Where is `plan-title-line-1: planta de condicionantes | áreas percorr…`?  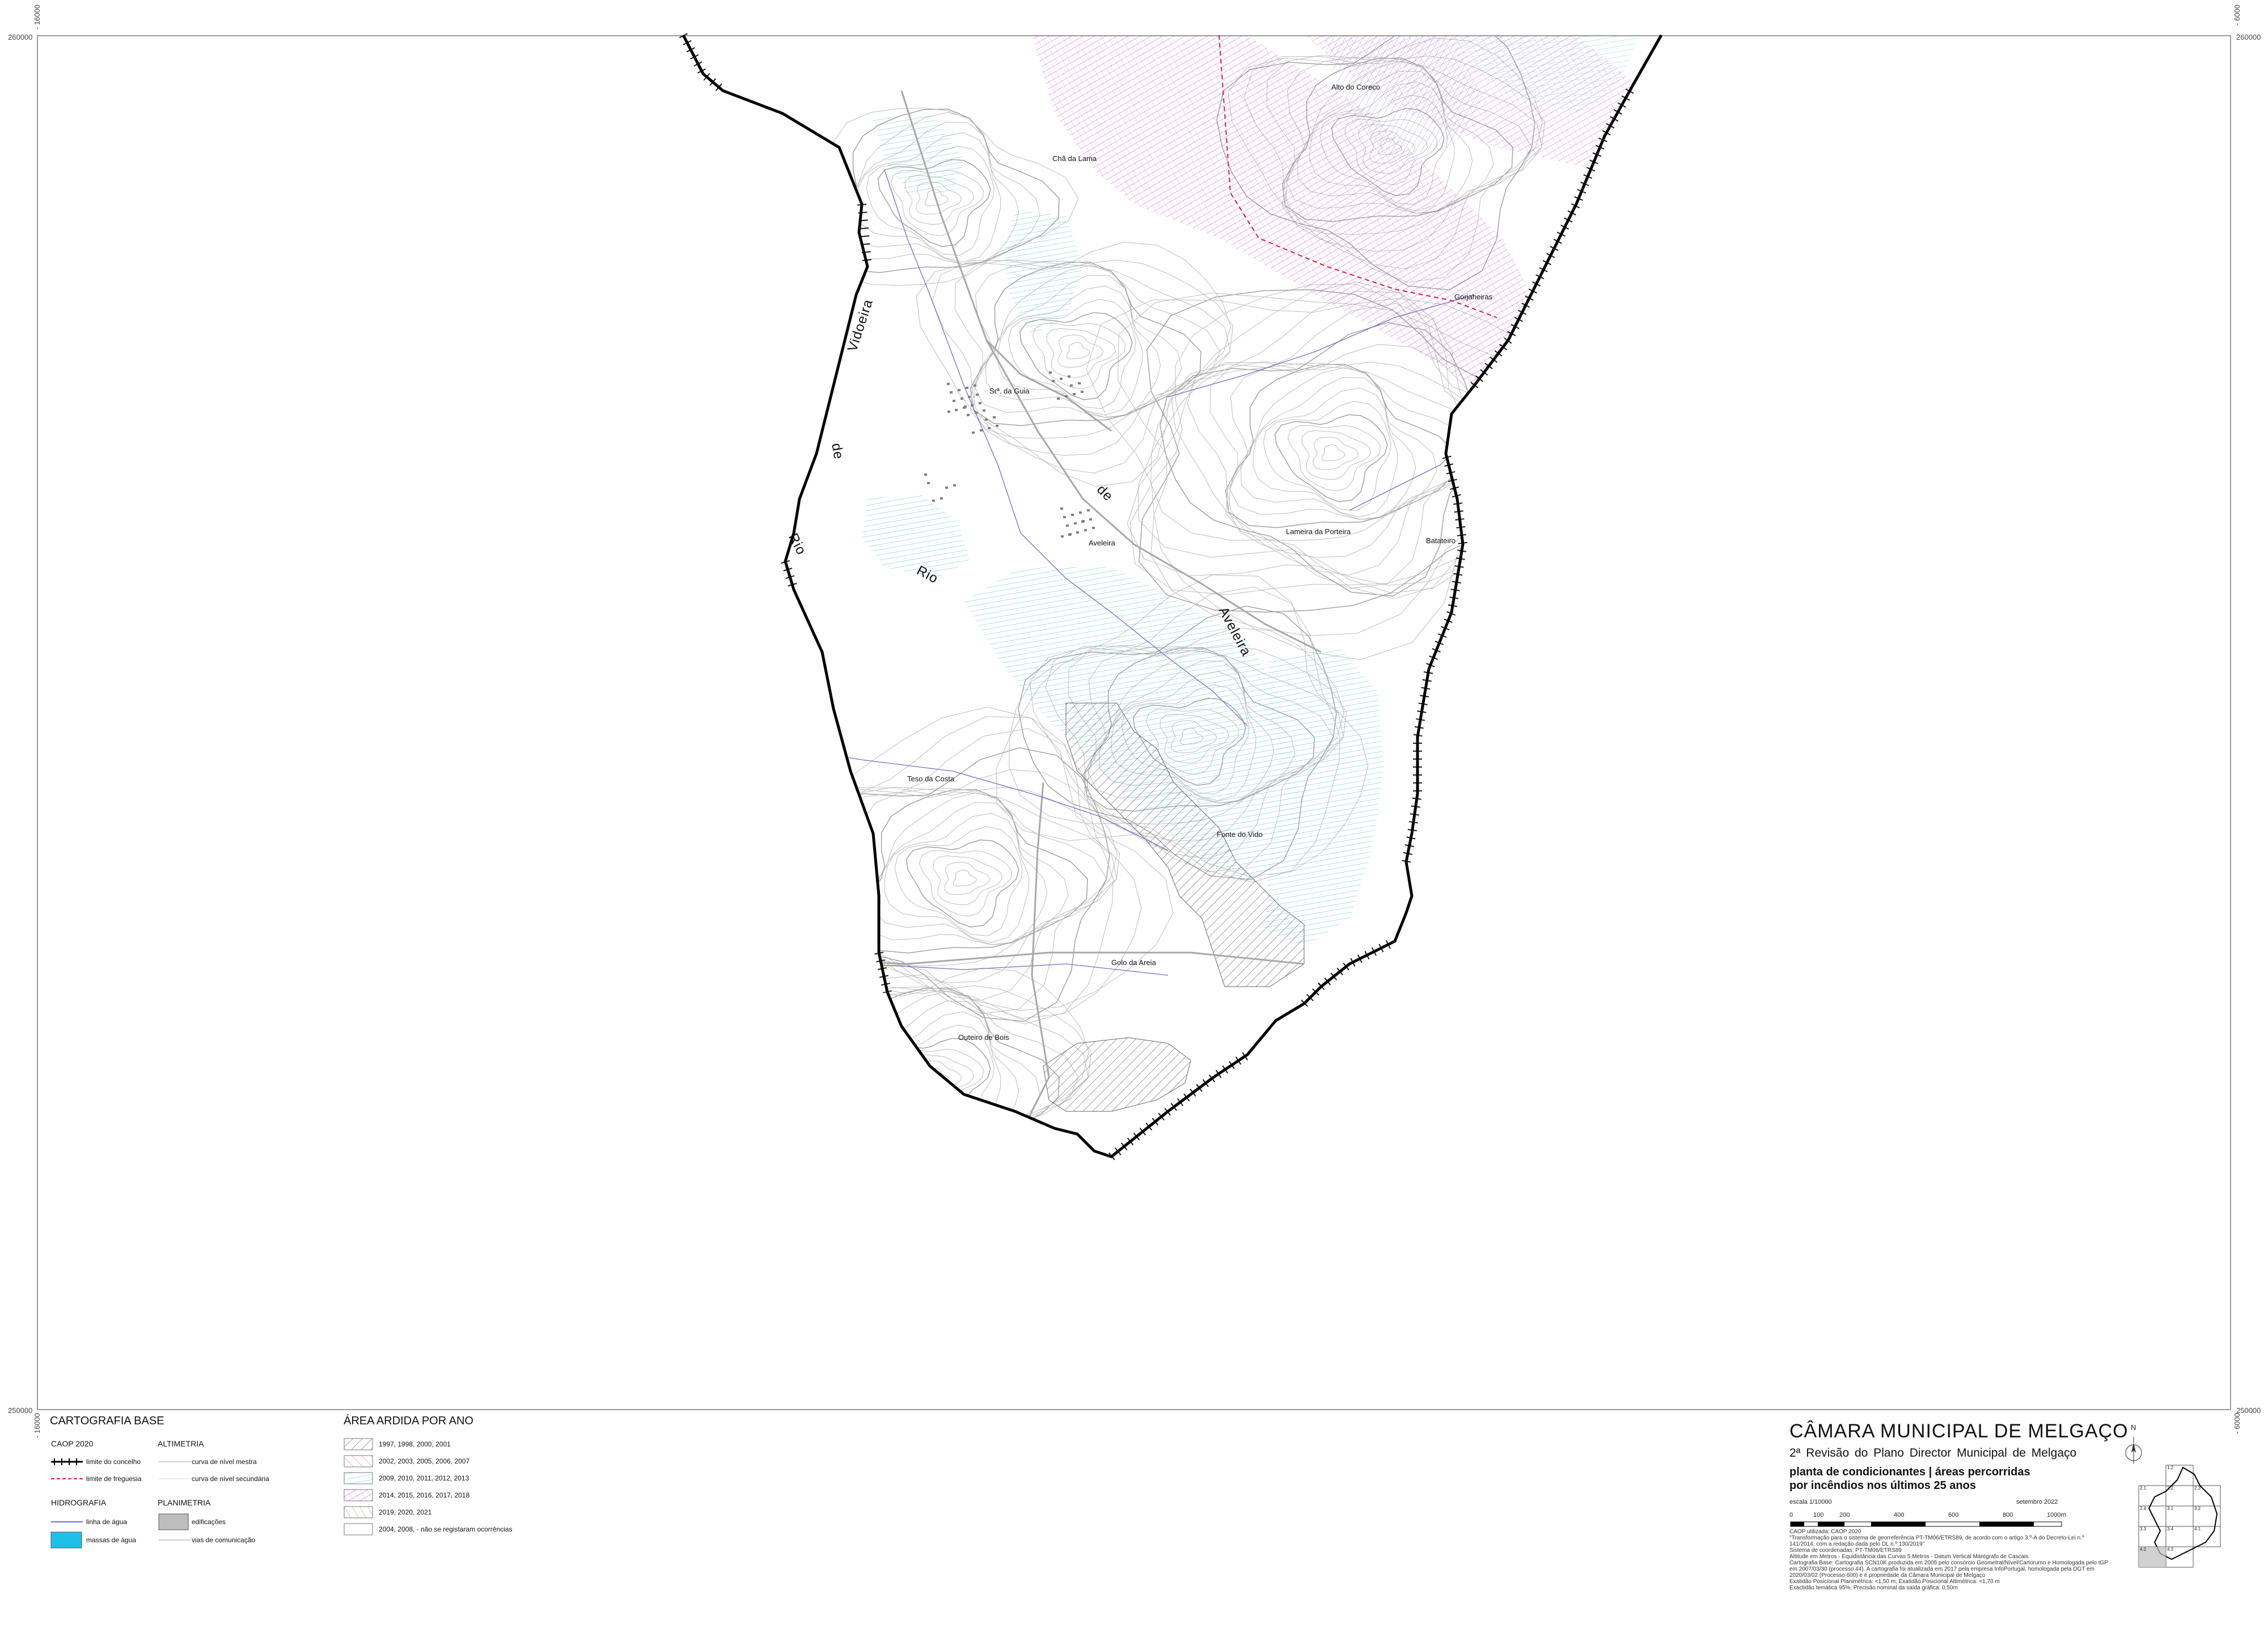
plan-title-line-1: planta de condicionantes | áreas percorr… is located at coordinates (1909, 1472).